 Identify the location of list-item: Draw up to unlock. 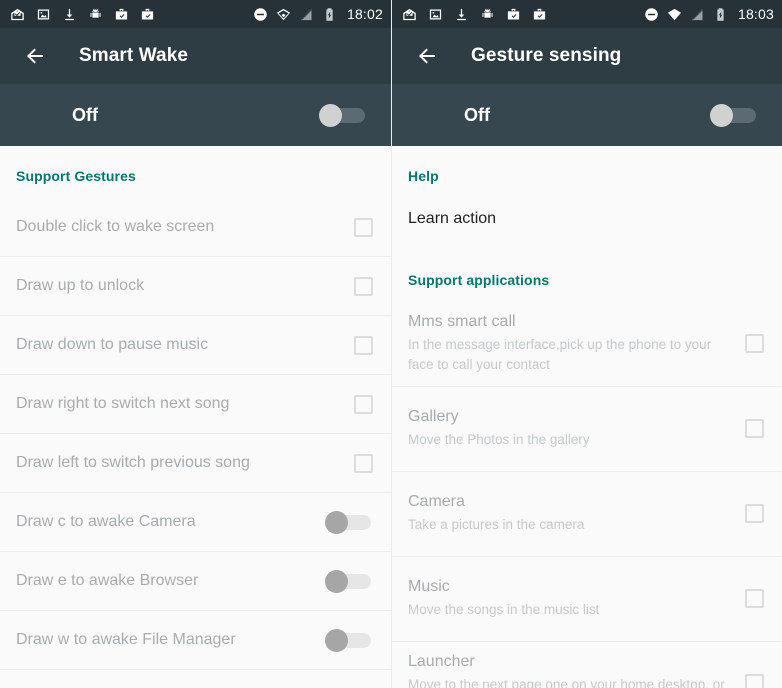
(195, 286).